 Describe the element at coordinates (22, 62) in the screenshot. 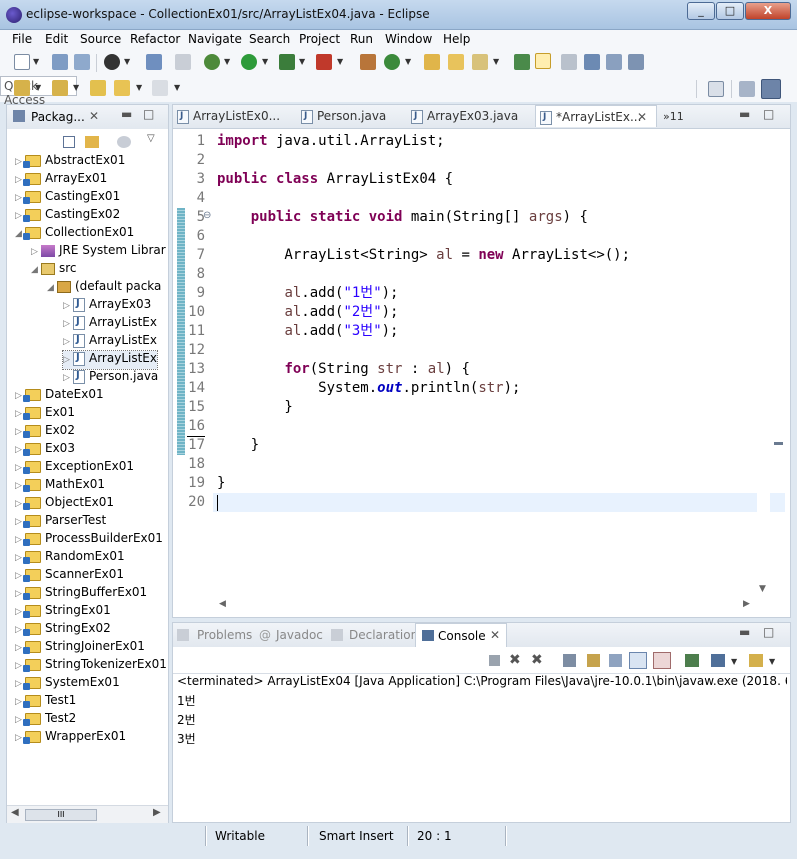

I see `new-icon` at that location.